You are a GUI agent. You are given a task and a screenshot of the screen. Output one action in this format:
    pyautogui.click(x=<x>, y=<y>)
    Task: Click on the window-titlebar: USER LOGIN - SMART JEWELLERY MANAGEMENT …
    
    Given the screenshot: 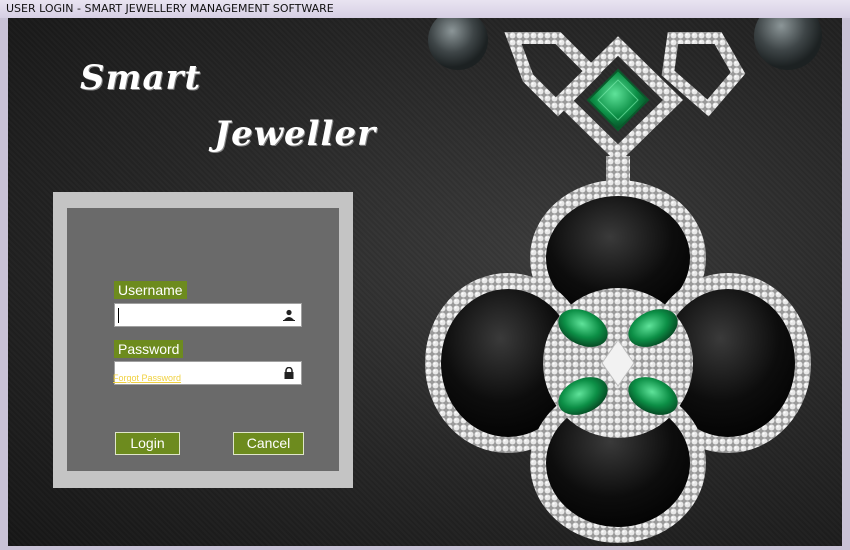 What is the action you would take?
    pyautogui.click(x=425, y=9)
    